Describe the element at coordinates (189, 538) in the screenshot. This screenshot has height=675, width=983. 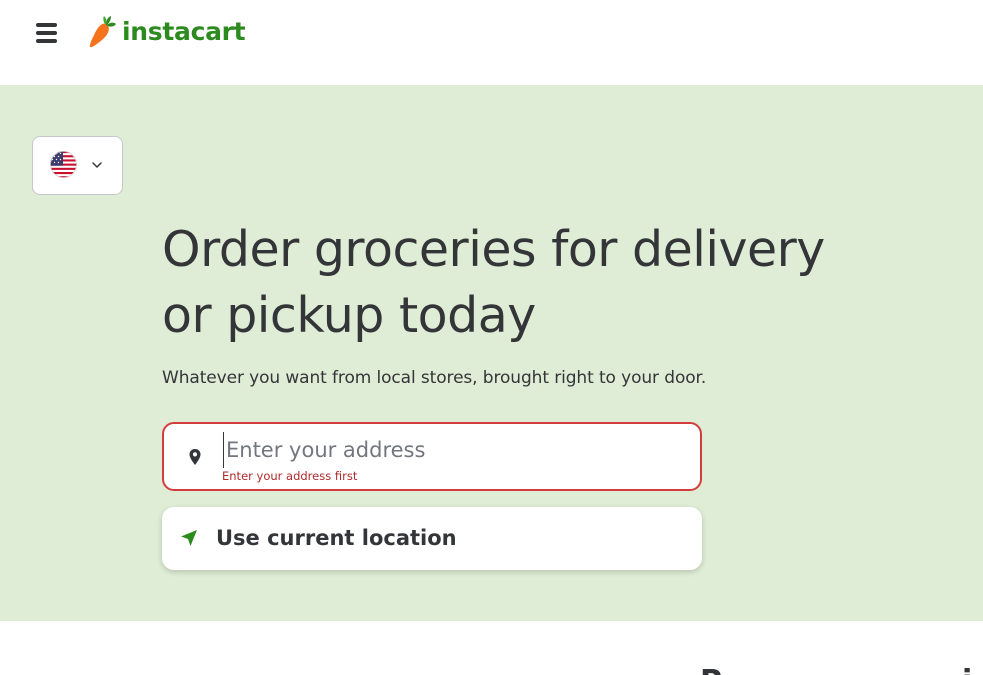
I see `navigation-arrow-icon` at that location.